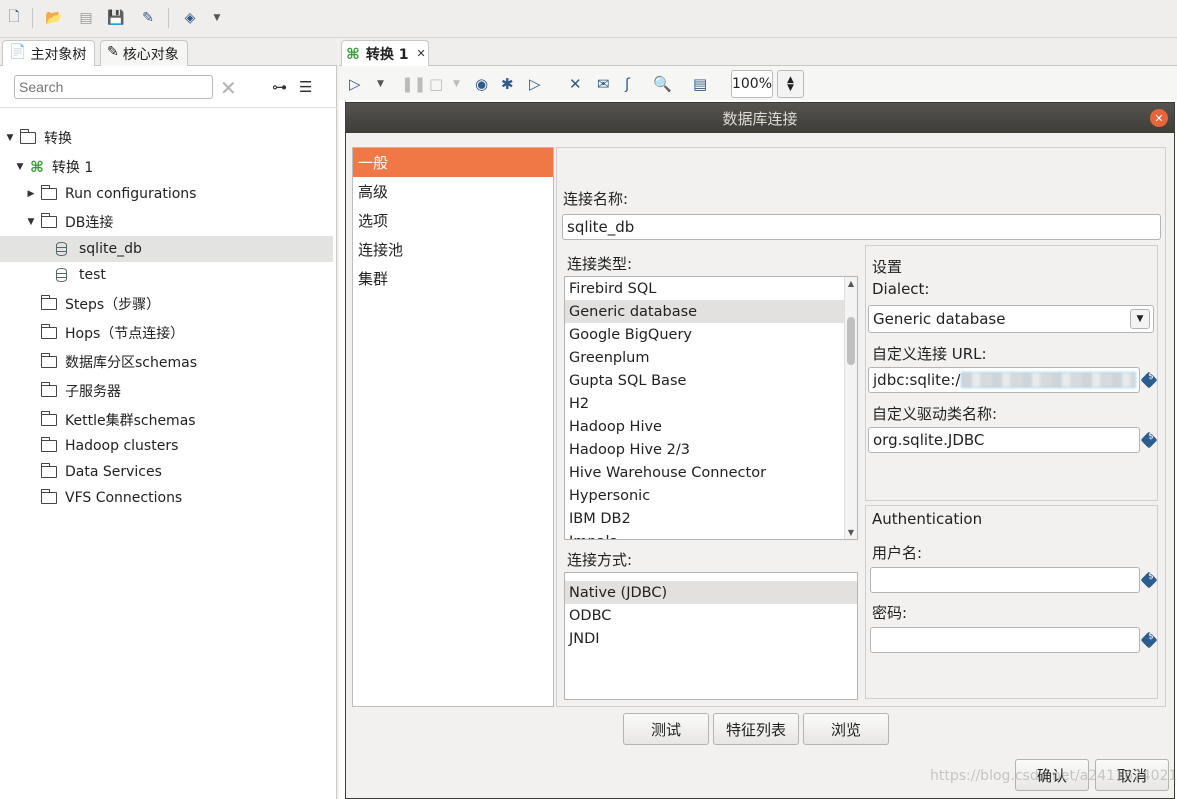 This screenshot has height=799, width=1177. I want to click on chevron-right-icon: ▶, so click(31, 194).